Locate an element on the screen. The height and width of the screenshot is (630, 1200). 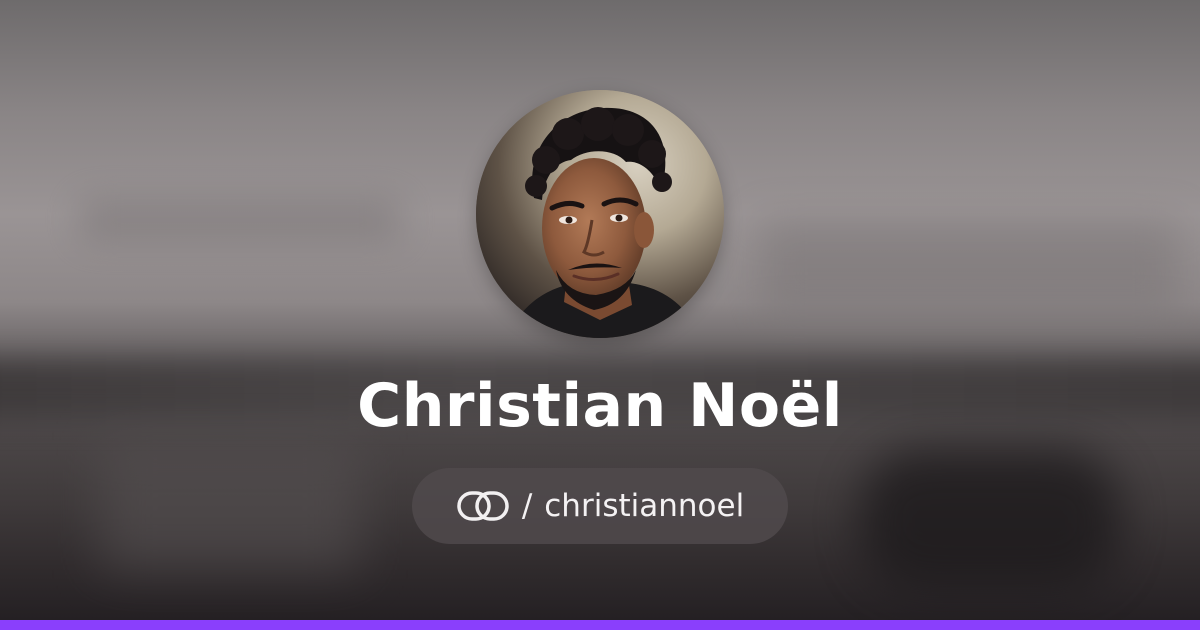
avatar-photo is located at coordinates (600, 214).